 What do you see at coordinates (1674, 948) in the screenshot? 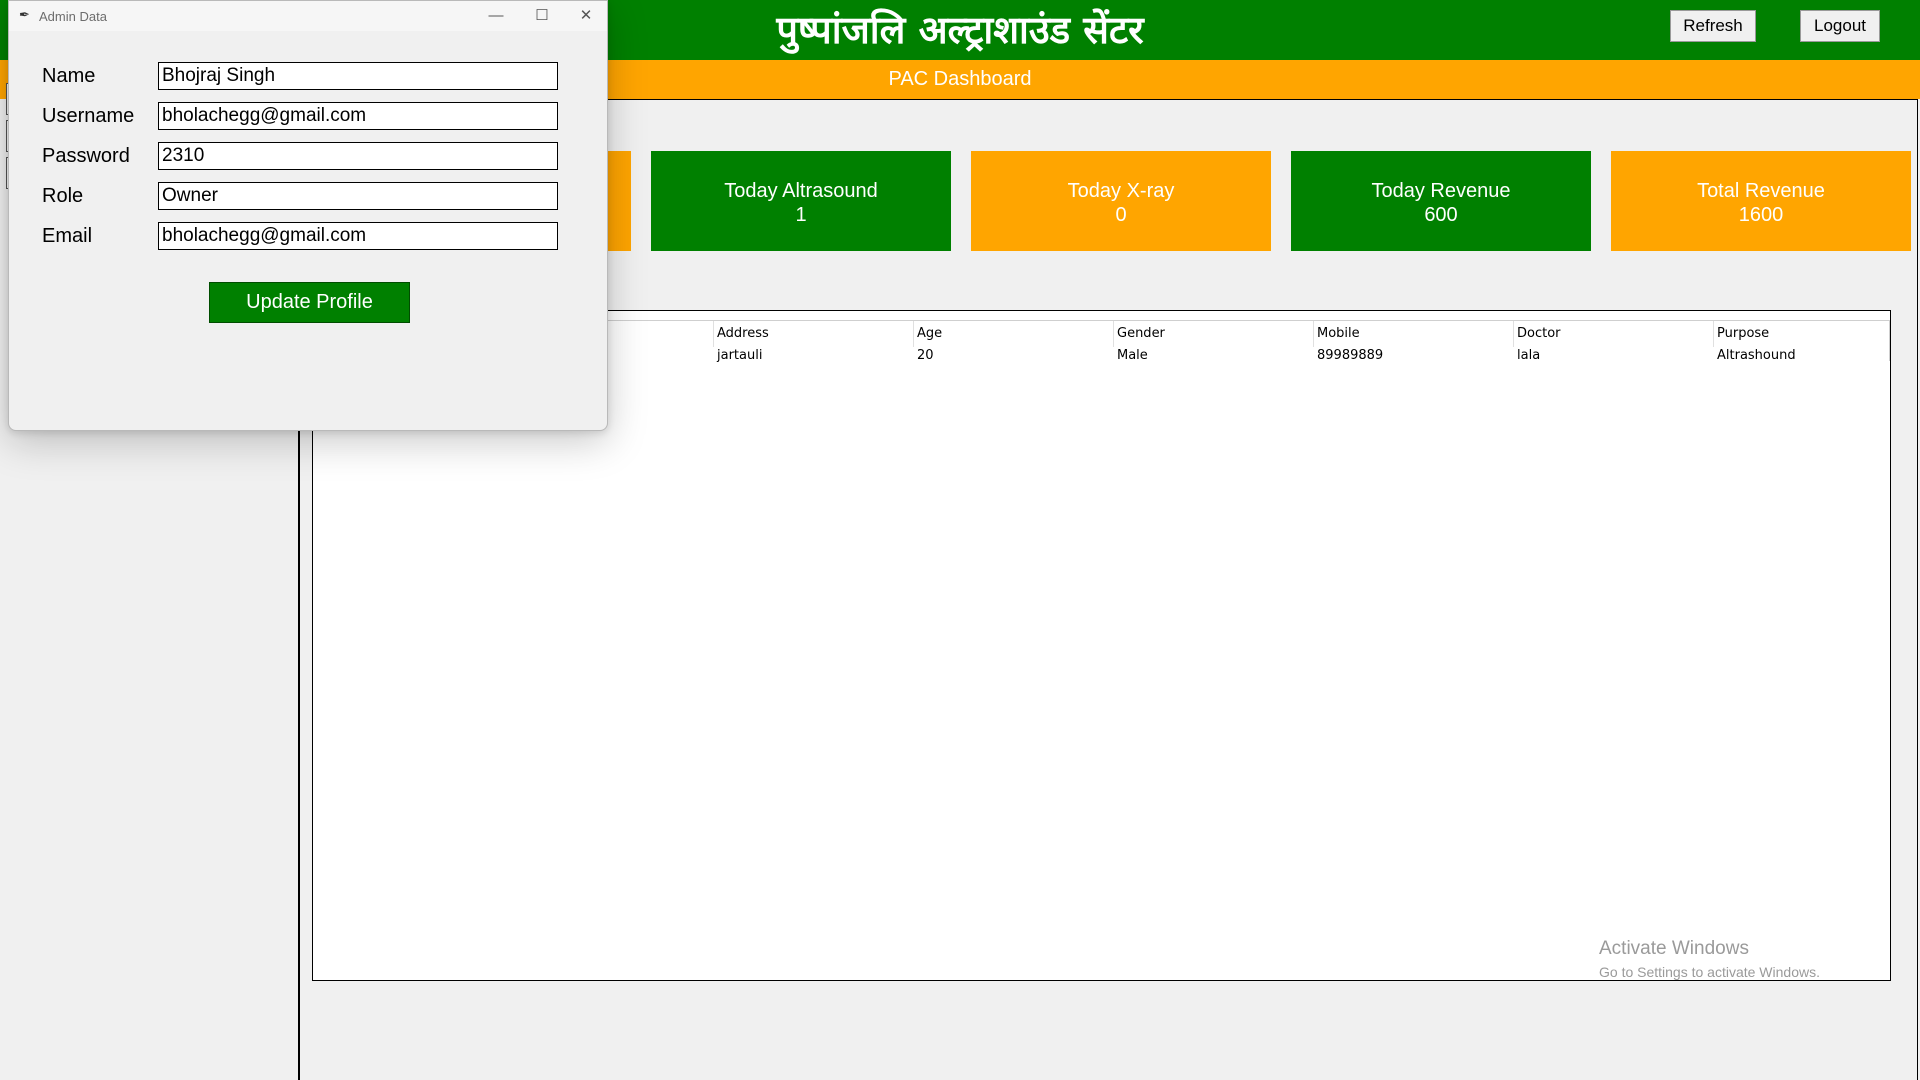
I see `activate-windows-watermark: Activate Windows` at bounding box center [1674, 948].